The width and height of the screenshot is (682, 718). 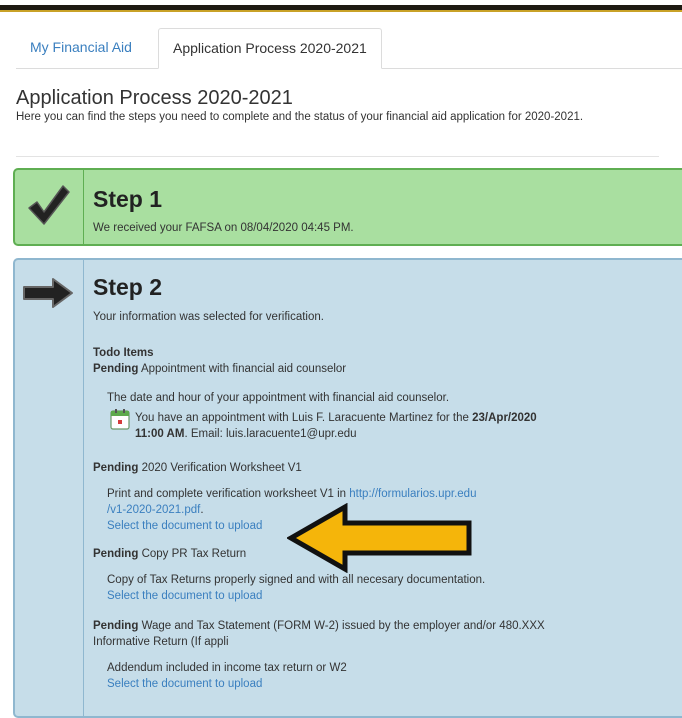 What do you see at coordinates (154, 98) in the screenshot?
I see `page-title: Application Process 2020-2021` at bounding box center [154, 98].